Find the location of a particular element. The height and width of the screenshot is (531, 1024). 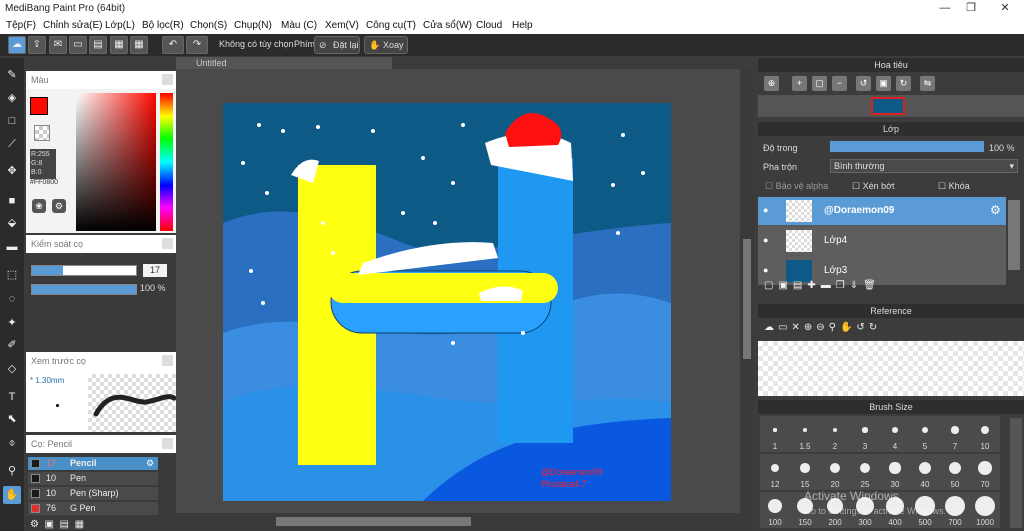

document-icon: ▤ is located at coordinates (98, 45).